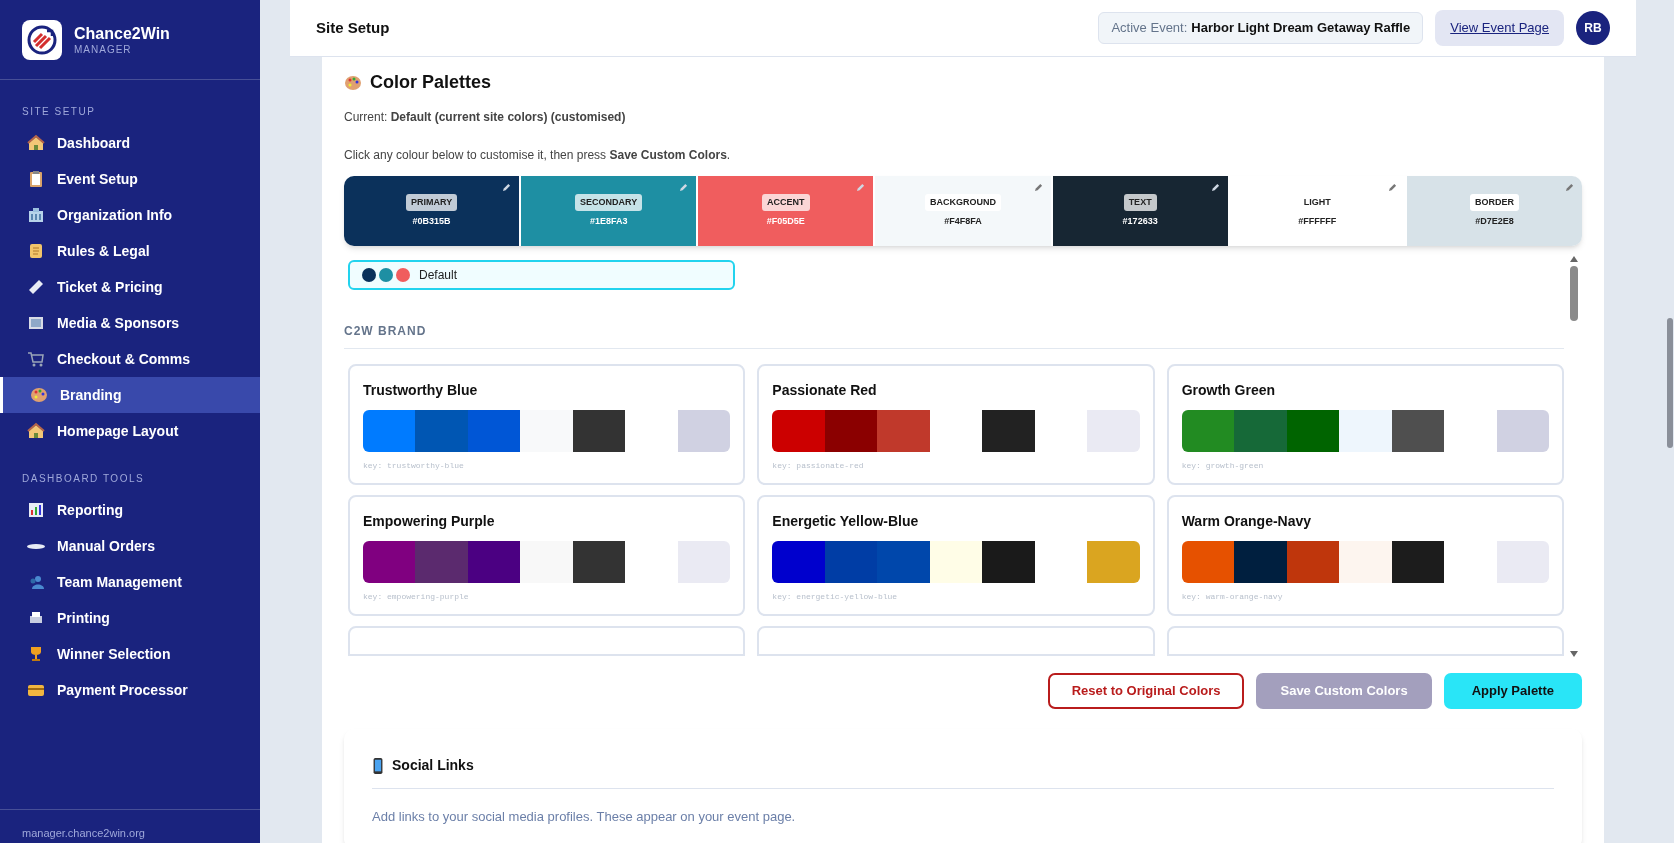 The width and height of the screenshot is (1674, 843). I want to click on palette-option: Default, so click(541, 275).